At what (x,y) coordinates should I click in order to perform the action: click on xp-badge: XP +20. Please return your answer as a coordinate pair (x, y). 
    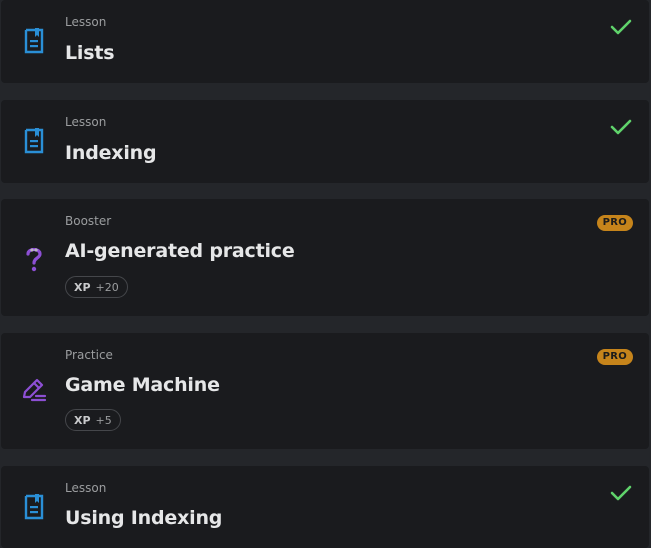
    Looking at the image, I should click on (96, 287).